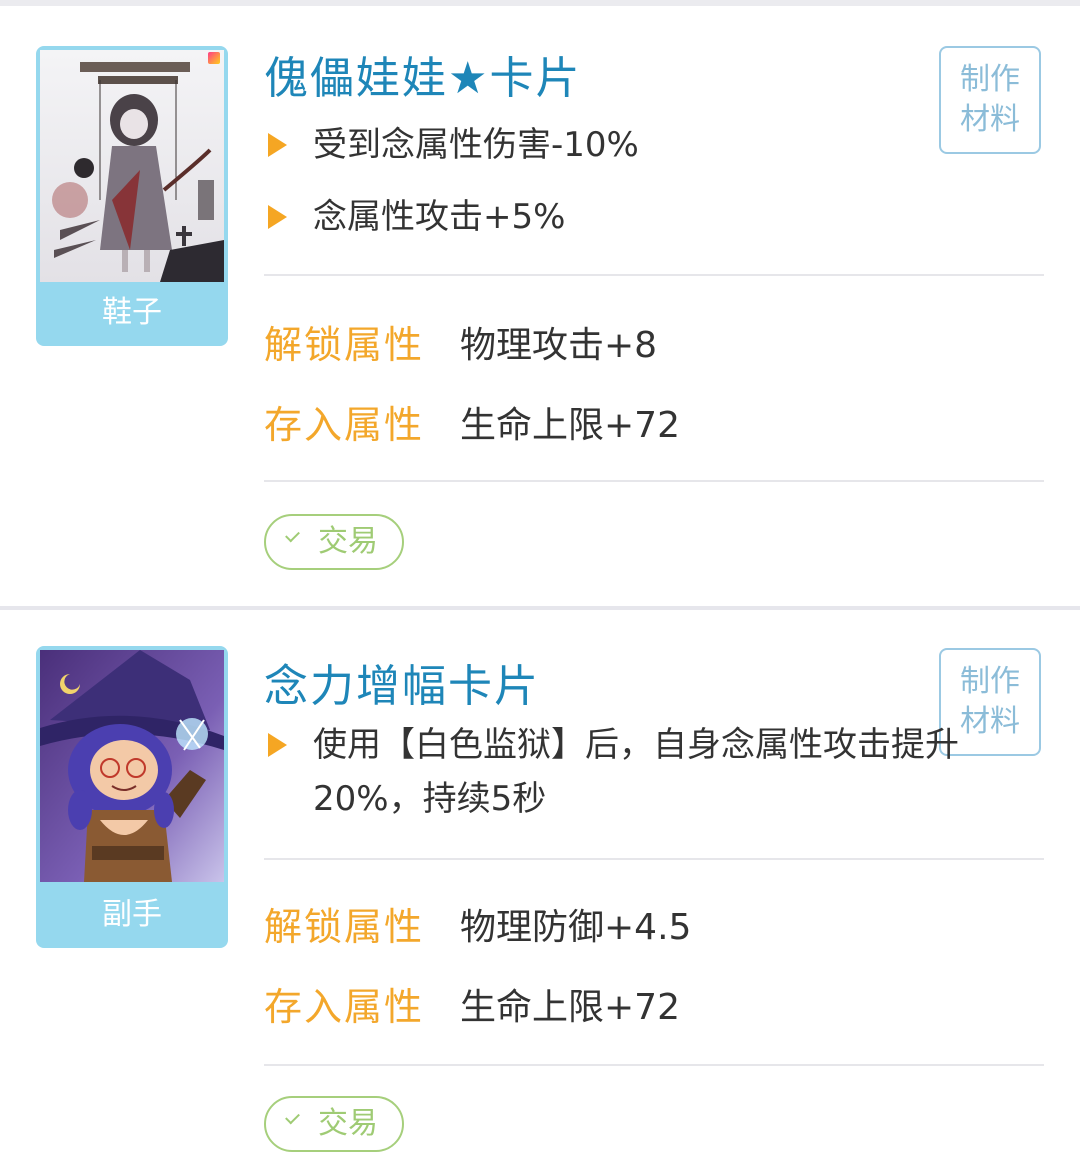 The image size is (1080, 1152). I want to click on card-thumbnail: 鞋子, so click(132, 196).